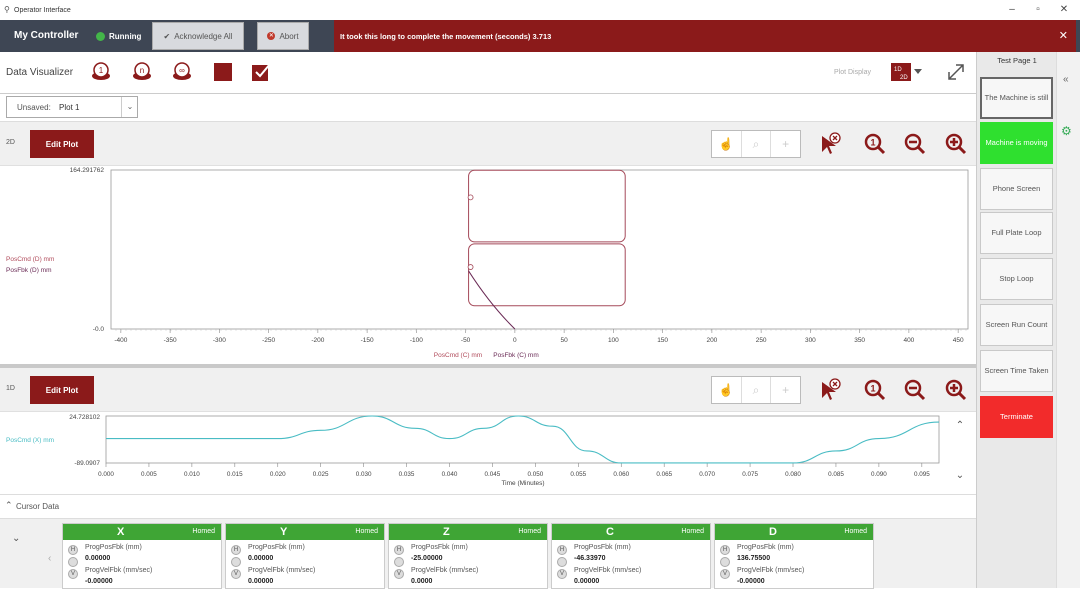  I want to click on check-icon: ✔, so click(167, 36).